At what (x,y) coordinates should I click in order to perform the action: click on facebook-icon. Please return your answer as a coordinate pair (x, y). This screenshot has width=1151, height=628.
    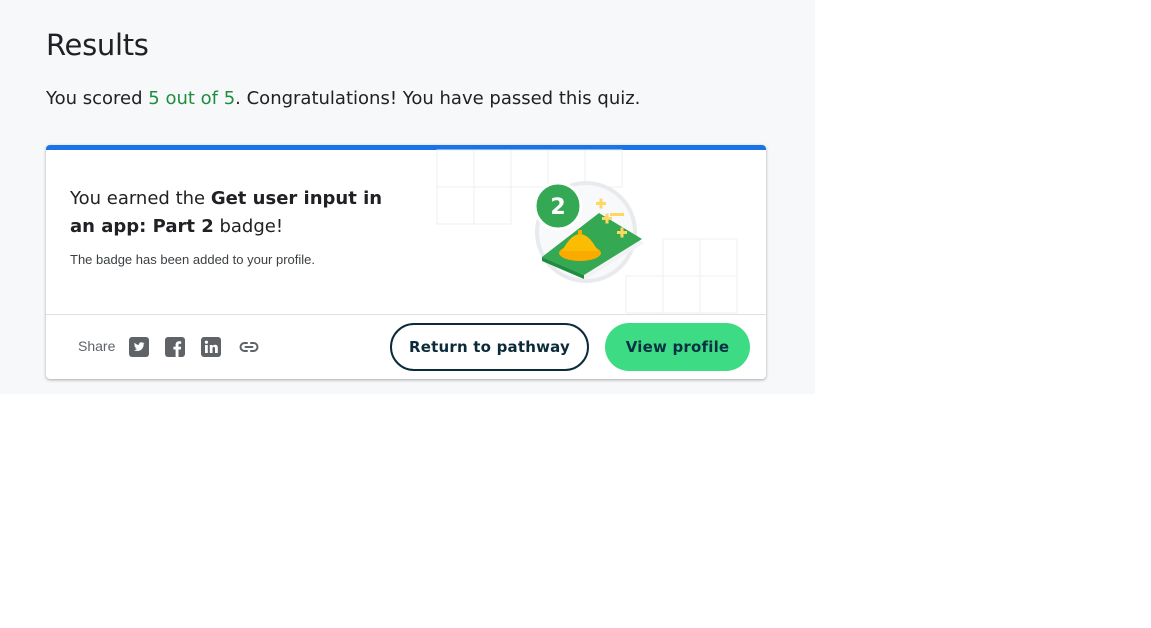
    Looking at the image, I should click on (175, 347).